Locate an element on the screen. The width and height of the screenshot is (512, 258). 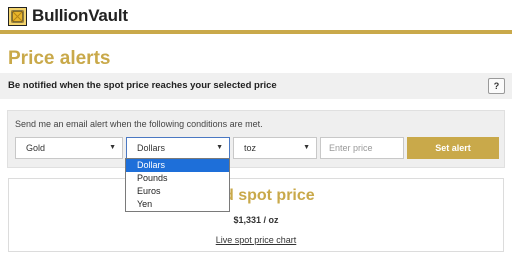
unit-select-value: toz is located at coordinates (250, 148).